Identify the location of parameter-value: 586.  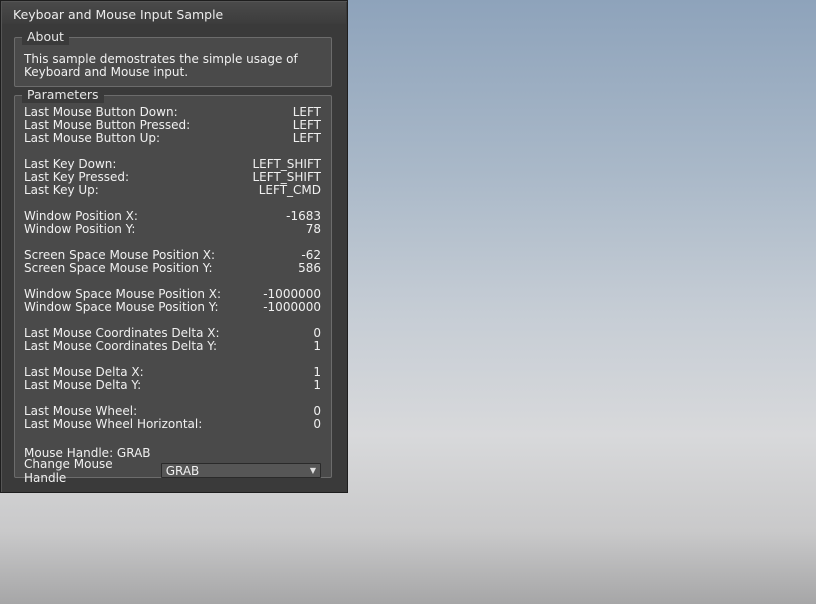
(309, 268).